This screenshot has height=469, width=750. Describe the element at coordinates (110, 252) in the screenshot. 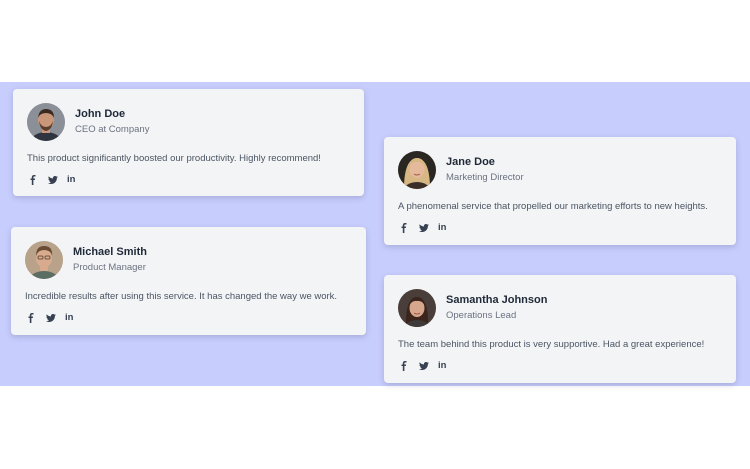

I see `person-name: Michael Smith` at that location.